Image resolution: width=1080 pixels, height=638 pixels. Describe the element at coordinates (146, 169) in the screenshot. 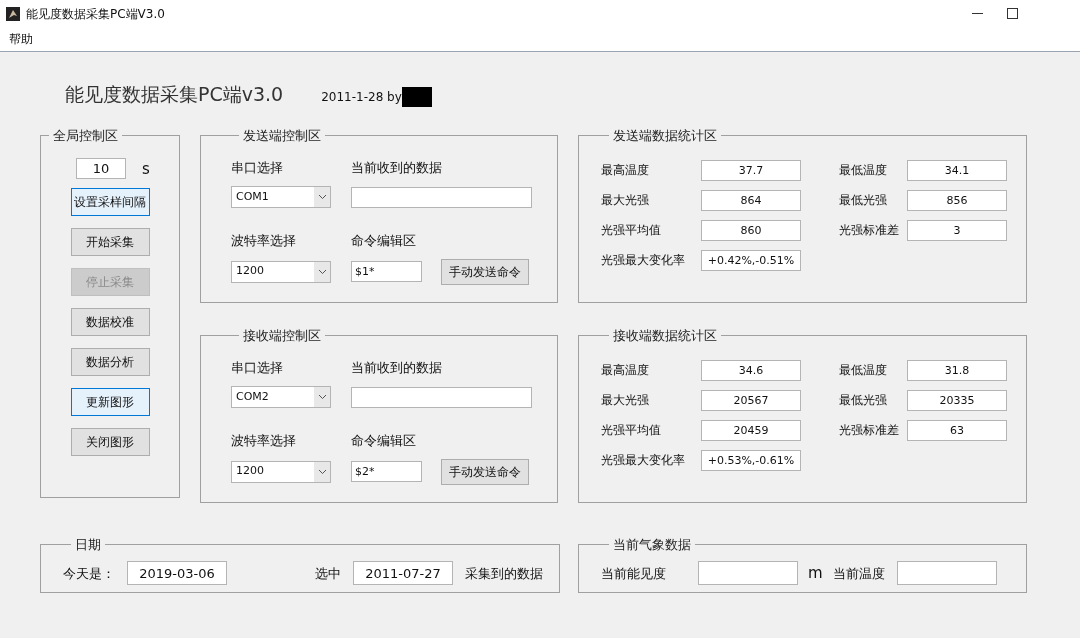

I see `unit-label: s` at that location.